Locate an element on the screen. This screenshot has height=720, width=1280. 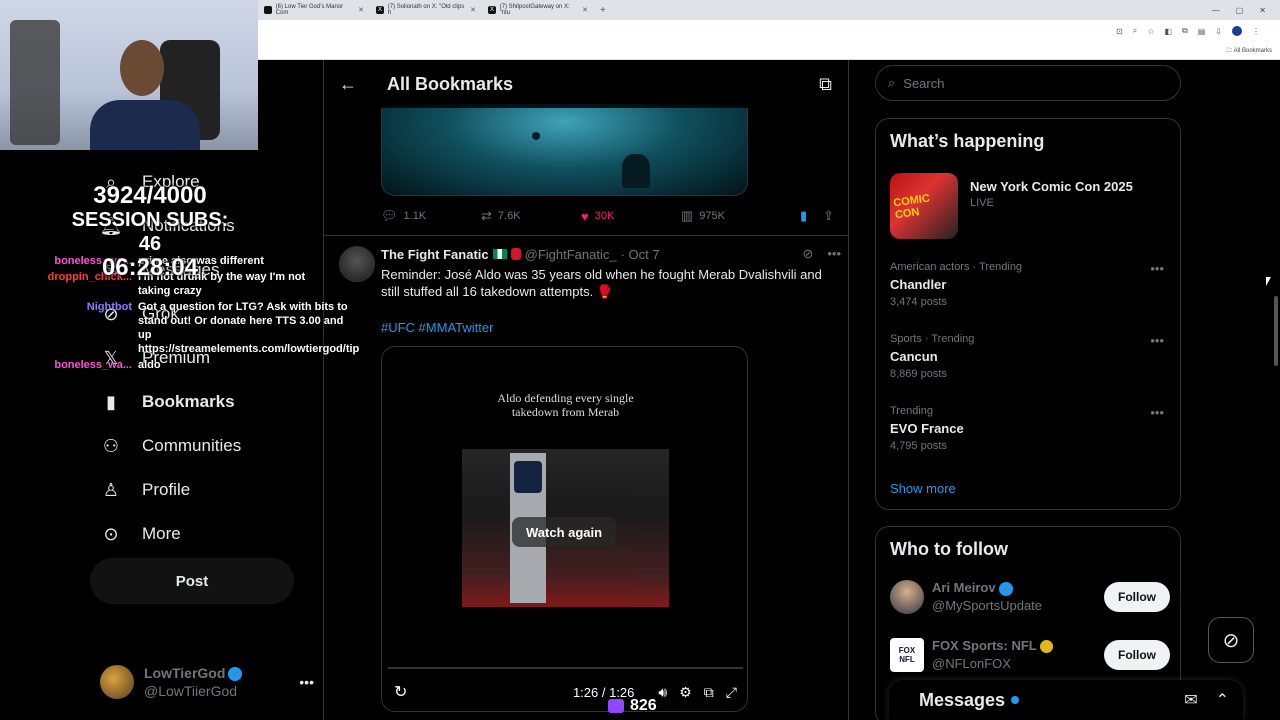
session-subs: SESSION SUBS: 46 is located at coordinates (150, 232).